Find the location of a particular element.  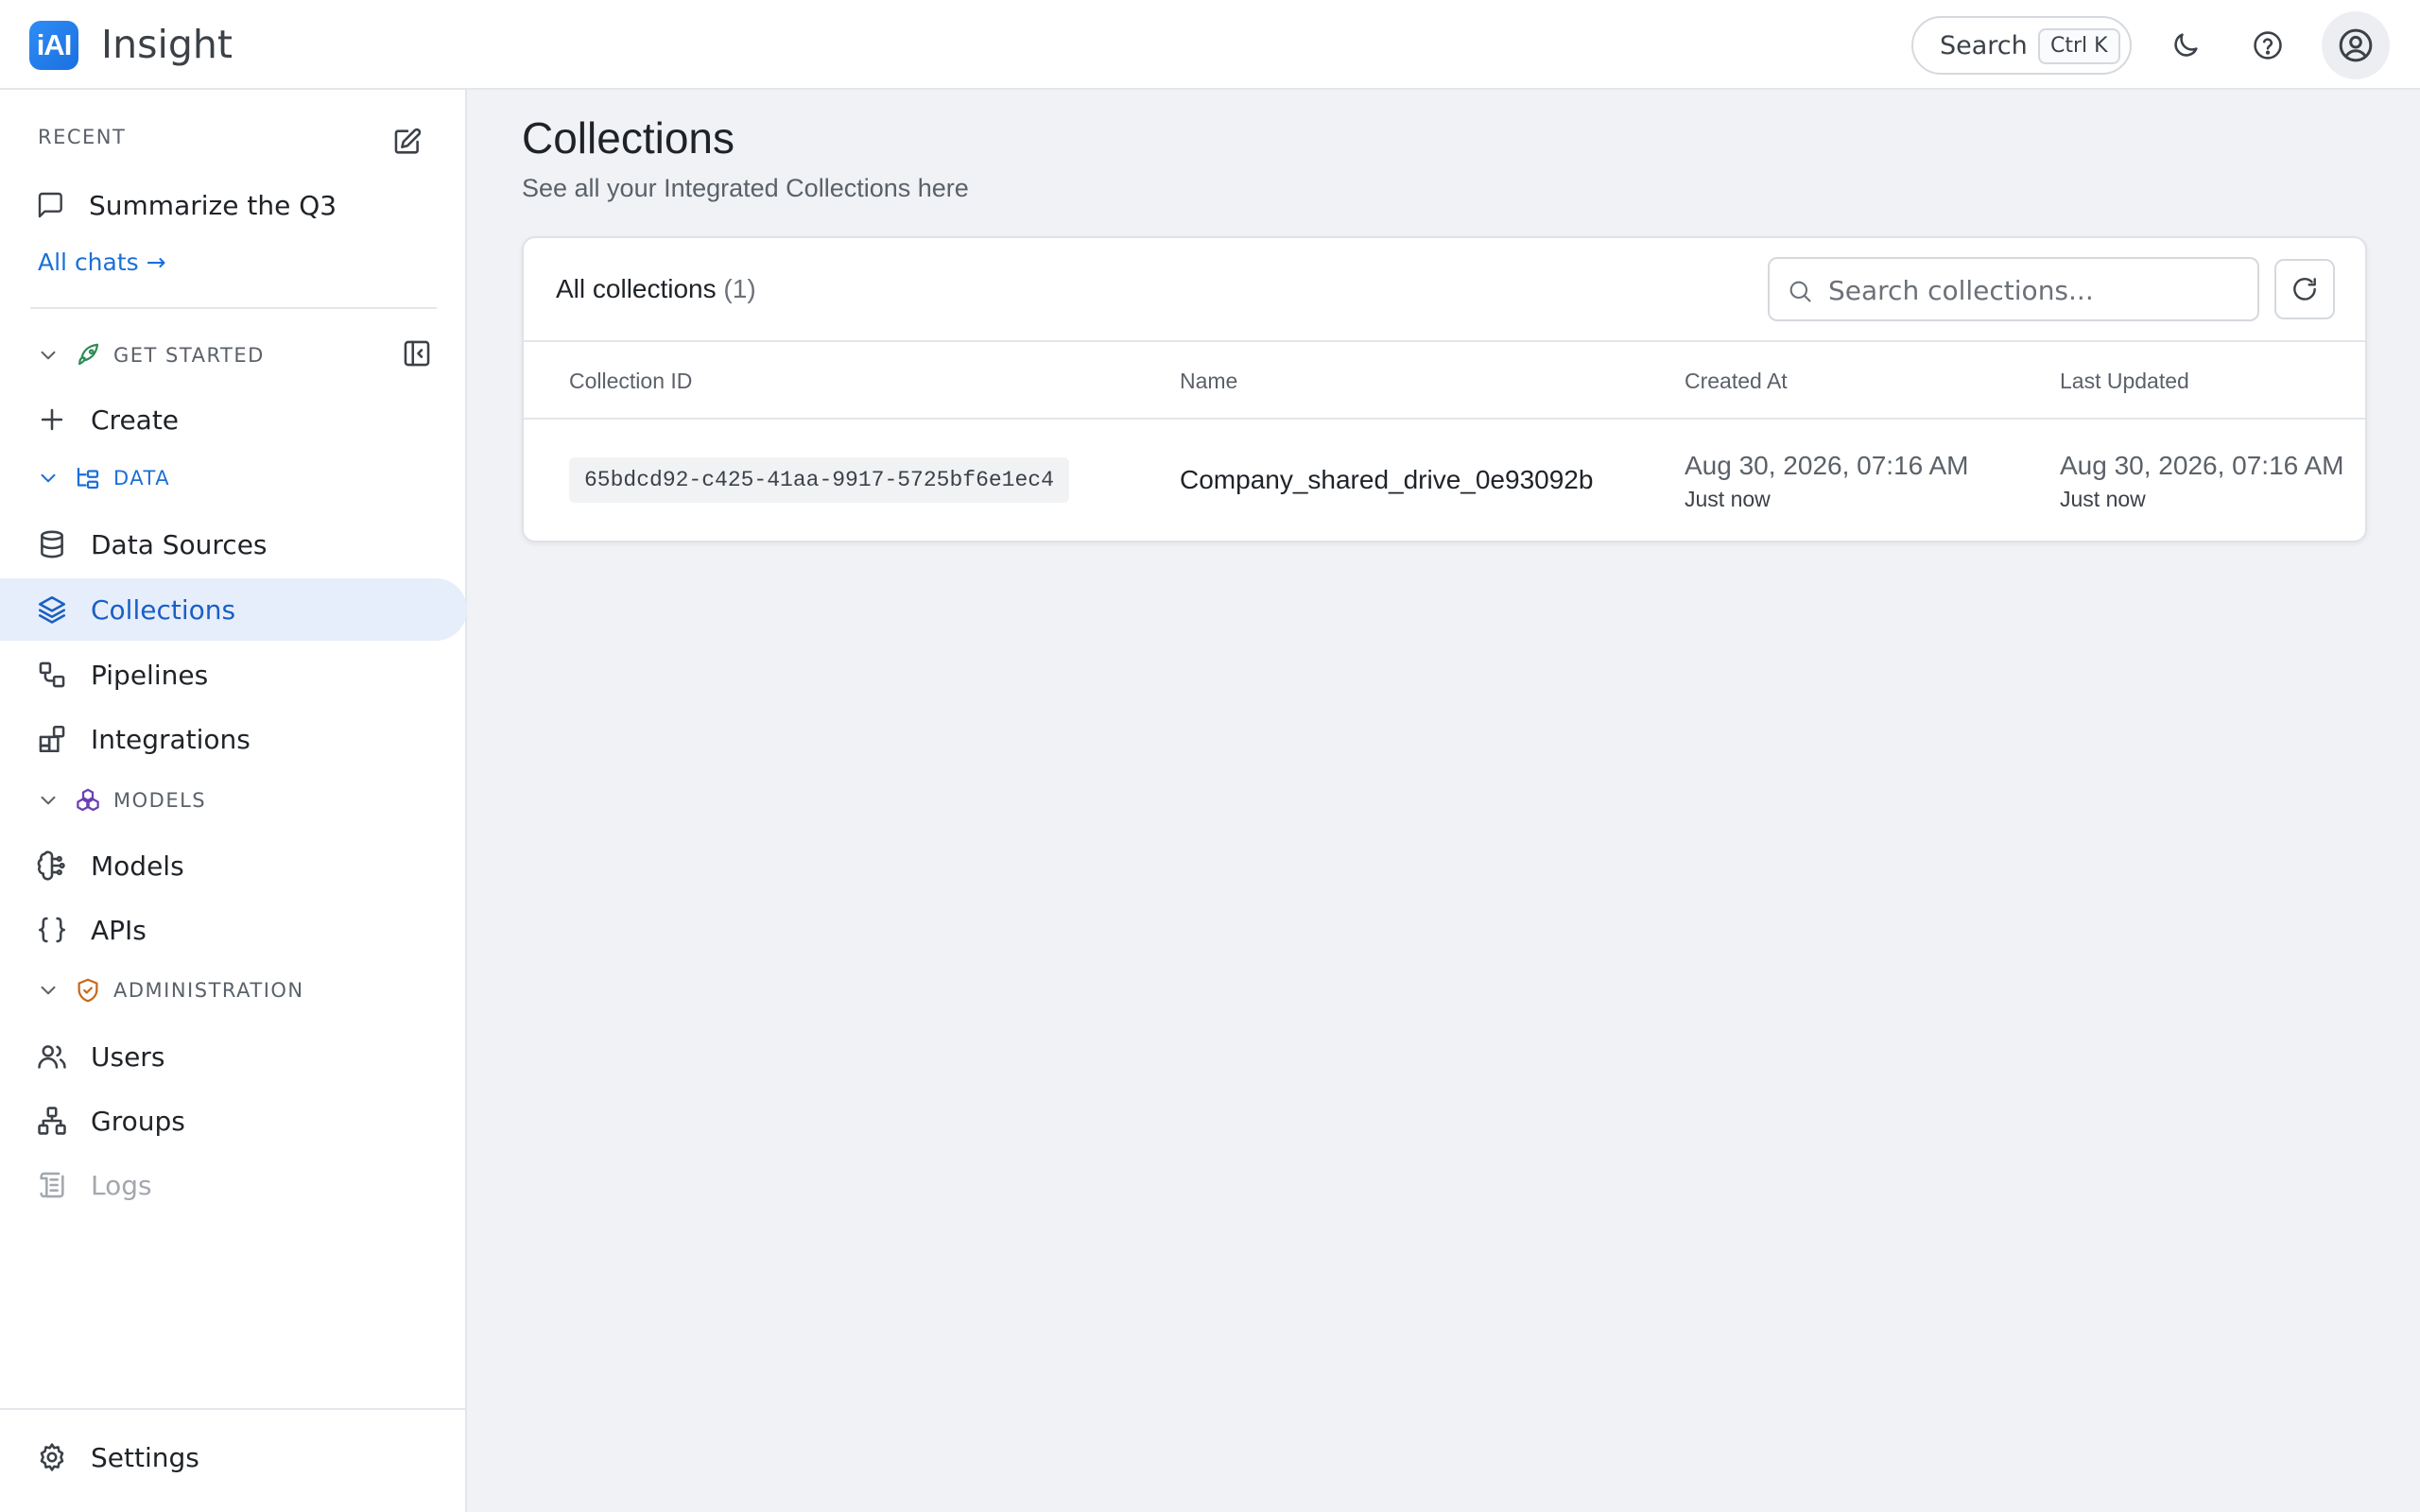

sidebar-item-pipelines: Pipelines is located at coordinates (234, 675).